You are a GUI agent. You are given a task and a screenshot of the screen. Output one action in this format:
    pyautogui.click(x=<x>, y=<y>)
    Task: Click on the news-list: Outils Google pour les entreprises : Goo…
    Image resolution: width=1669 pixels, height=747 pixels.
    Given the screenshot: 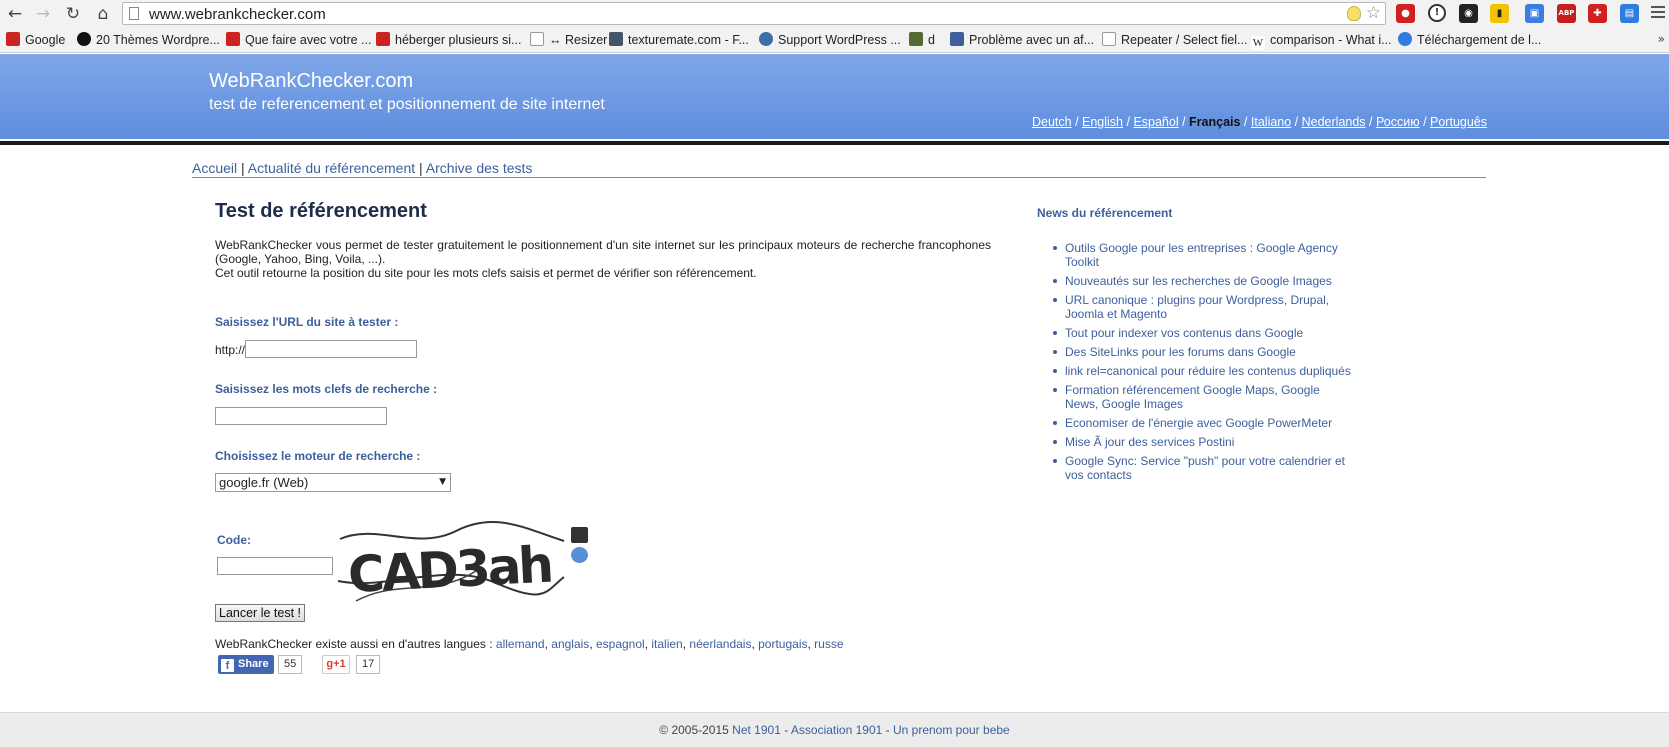 What is the action you would take?
    pyautogui.click(x=1203, y=364)
    